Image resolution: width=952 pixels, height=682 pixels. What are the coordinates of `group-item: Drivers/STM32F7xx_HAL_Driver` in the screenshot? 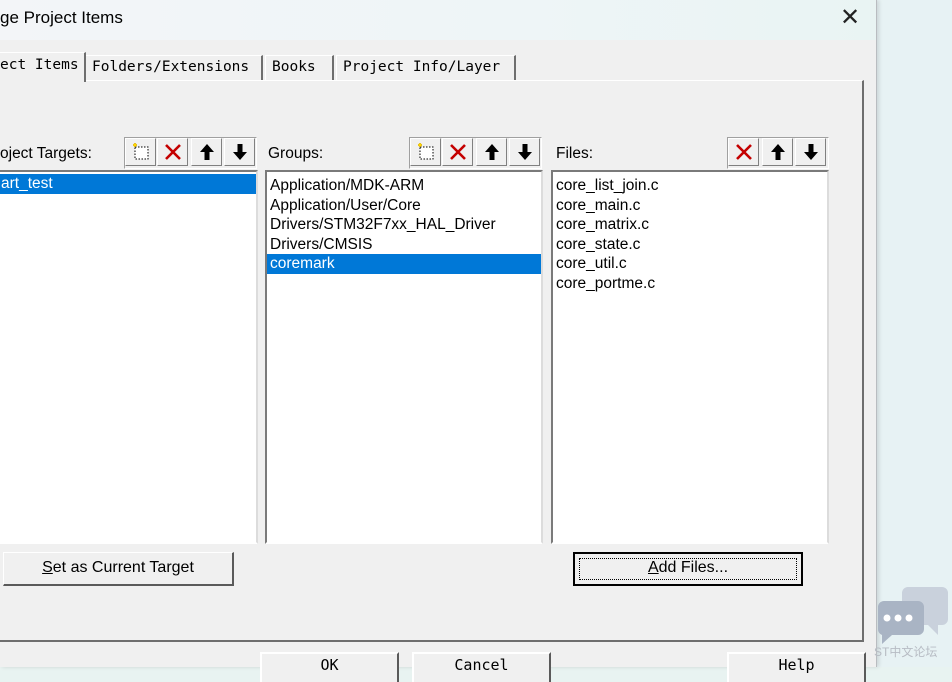 It's located at (404, 225).